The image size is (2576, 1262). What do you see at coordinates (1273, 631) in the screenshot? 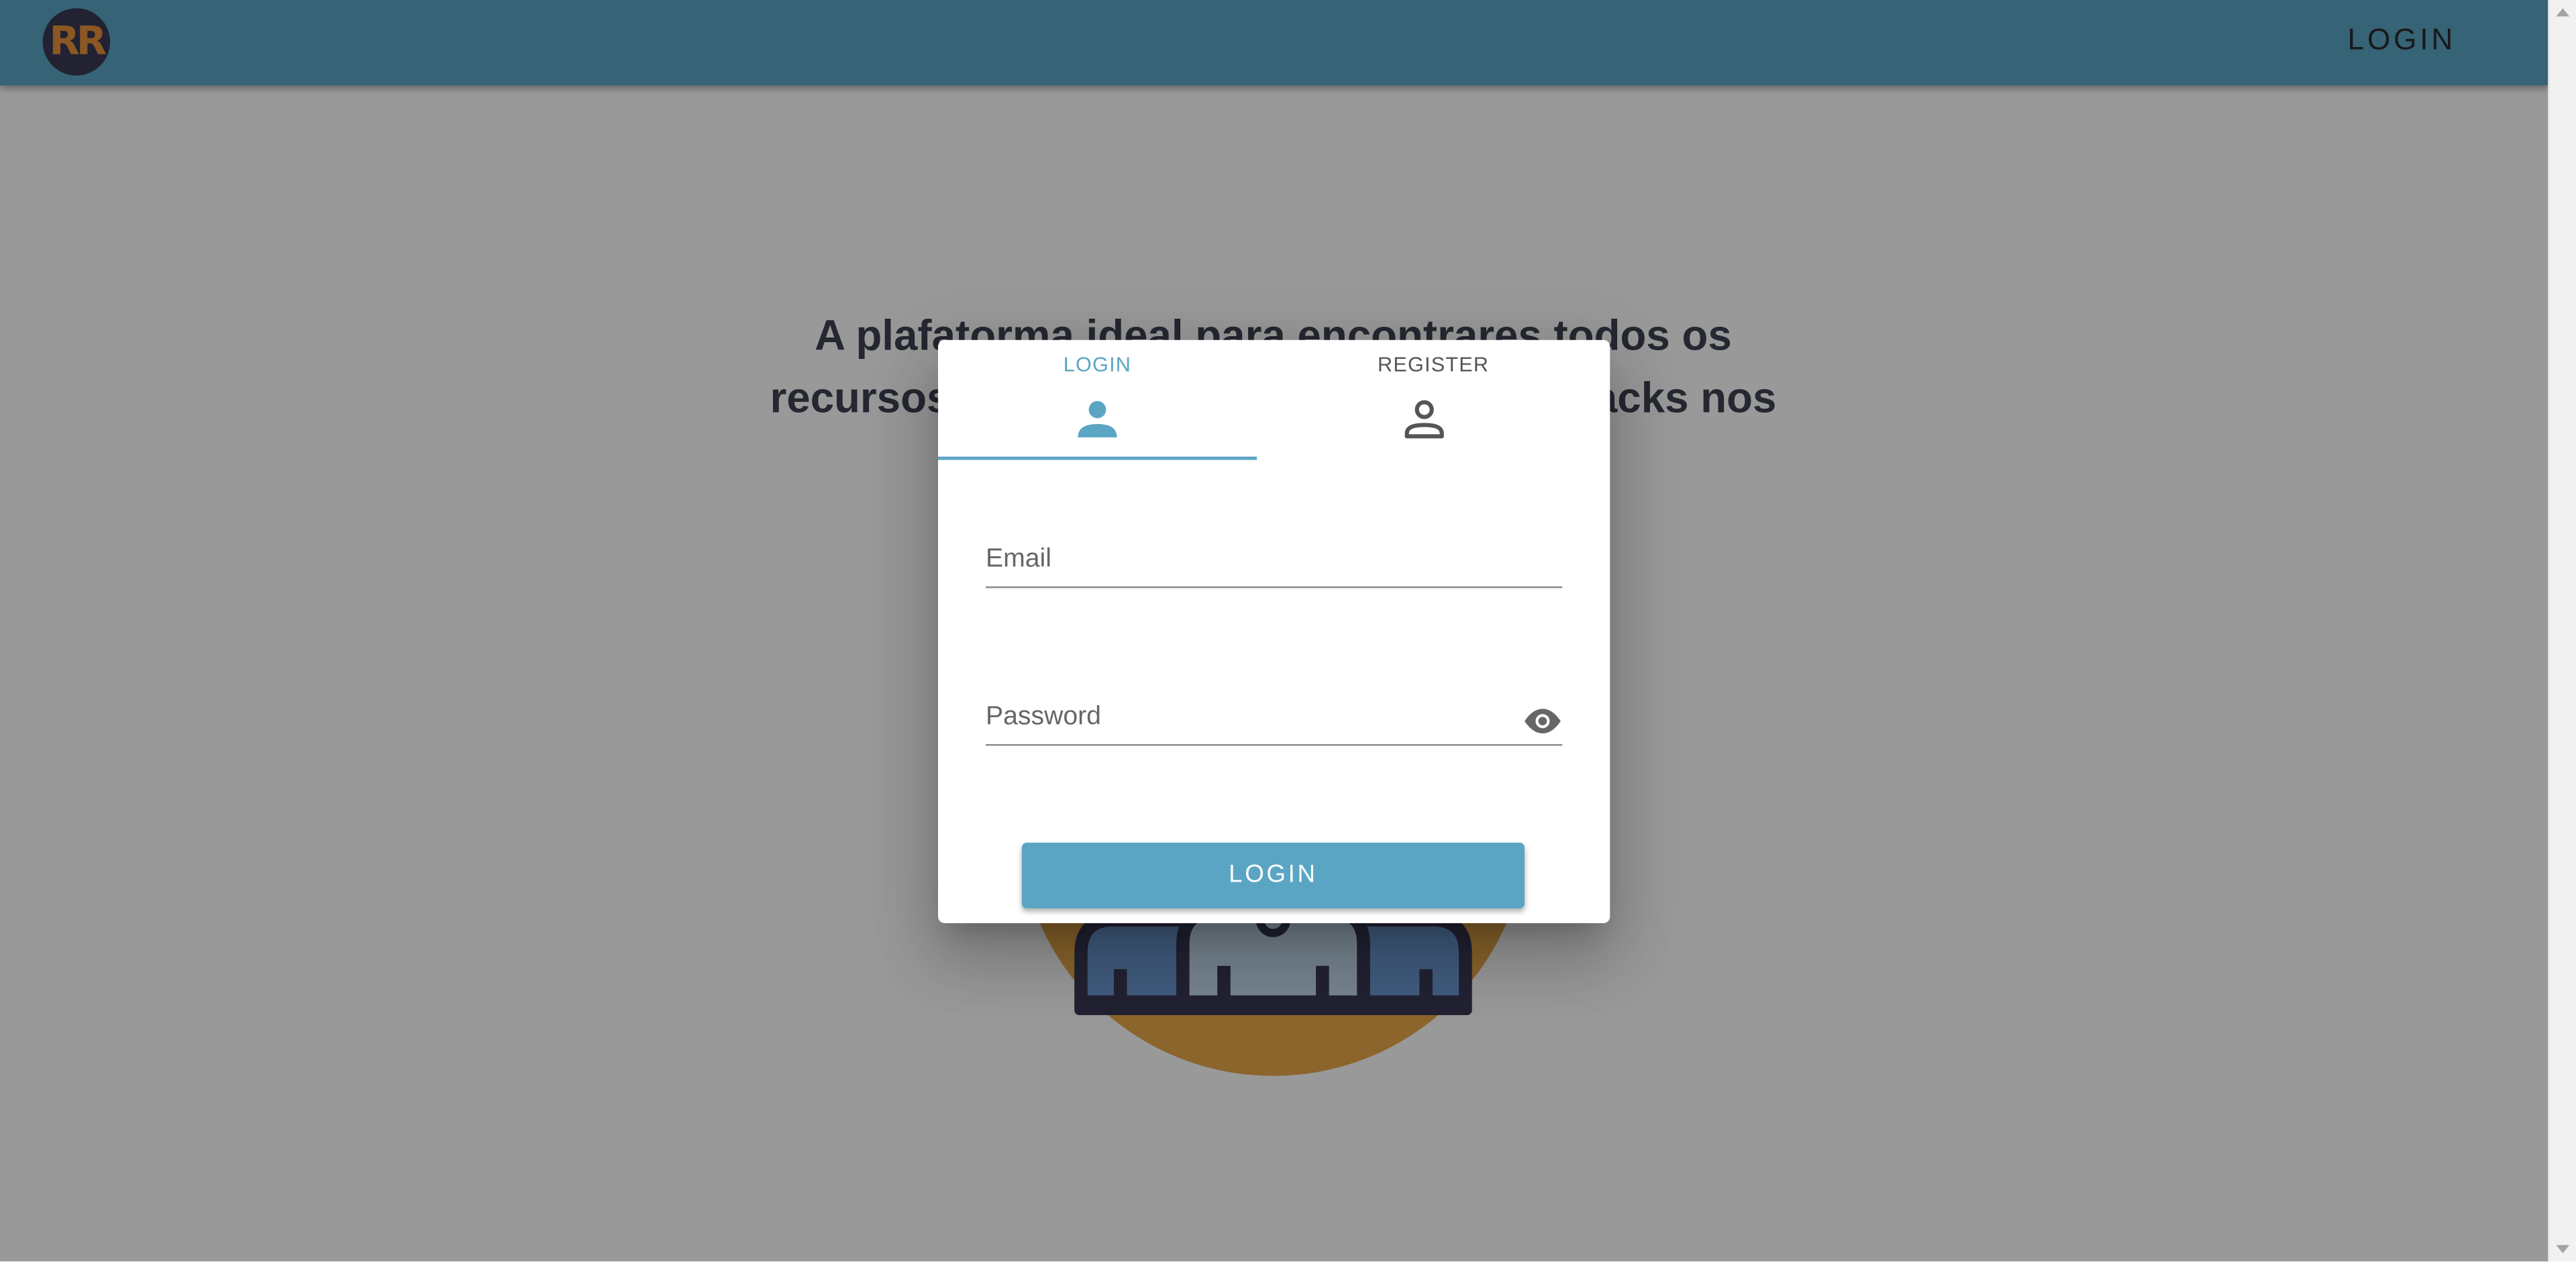
I see `login-dialog: LOGIN REGISTER Email Password LOGIN` at bounding box center [1273, 631].